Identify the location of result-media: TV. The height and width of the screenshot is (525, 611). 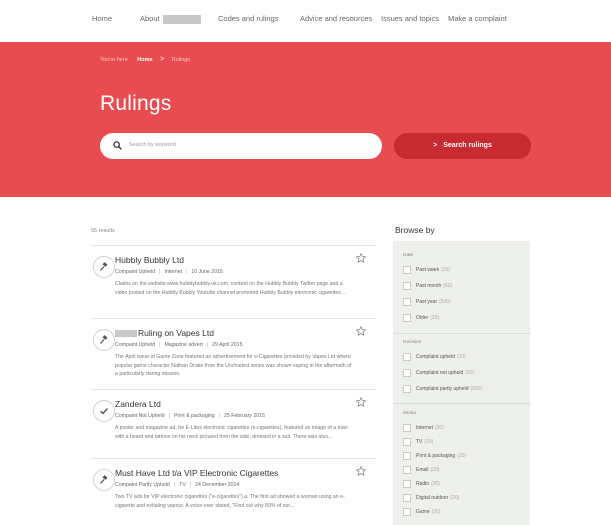
(182, 485).